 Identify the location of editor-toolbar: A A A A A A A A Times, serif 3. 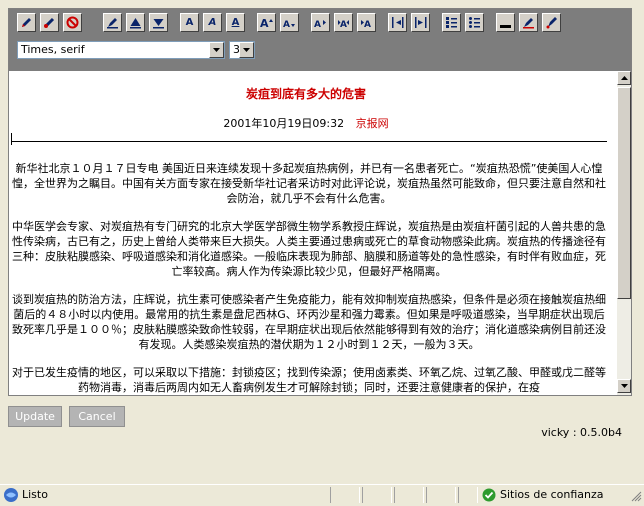
(320, 40).